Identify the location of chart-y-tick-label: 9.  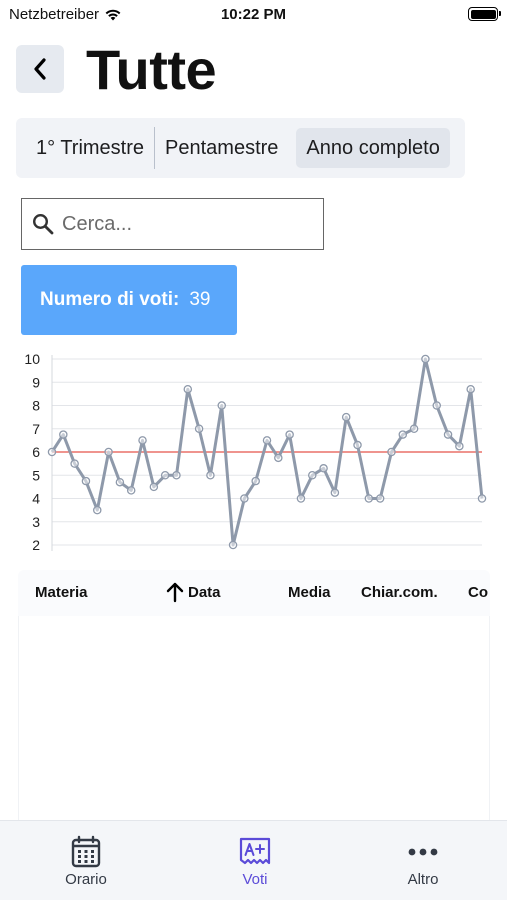
(36, 382).